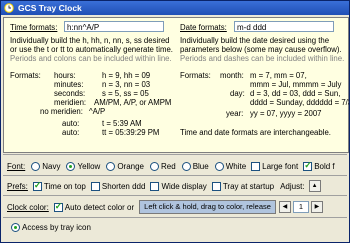 The image size is (350, 243). Describe the element at coordinates (28, 207) in the screenshot. I see `clock-color-label: Clock color:` at that location.